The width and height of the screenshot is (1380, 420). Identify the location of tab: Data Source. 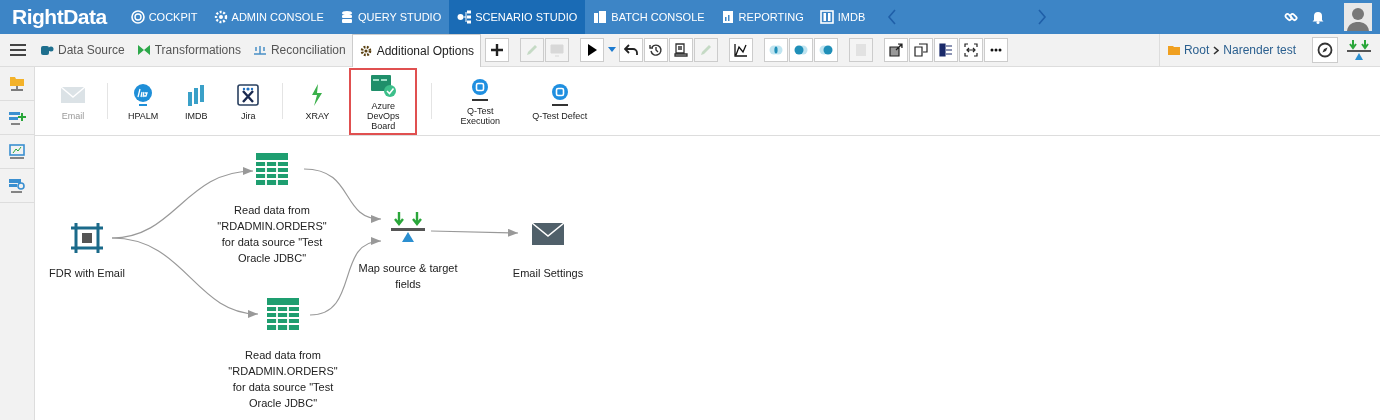
(82, 50).